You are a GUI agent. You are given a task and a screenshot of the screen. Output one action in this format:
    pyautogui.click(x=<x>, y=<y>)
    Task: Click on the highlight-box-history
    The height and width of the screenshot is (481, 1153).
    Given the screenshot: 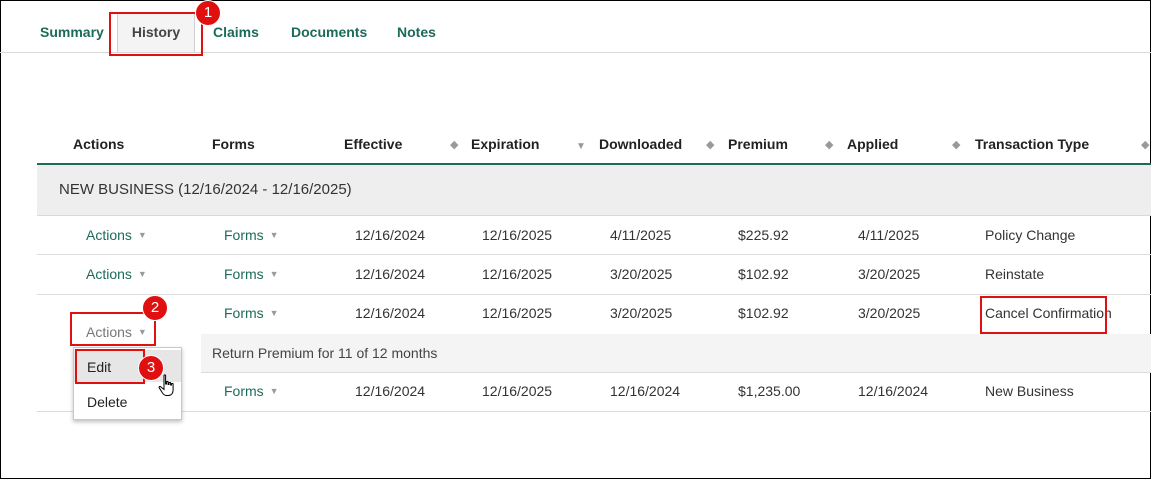 What is the action you would take?
    pyautogui.click(x=156, y=34)
    